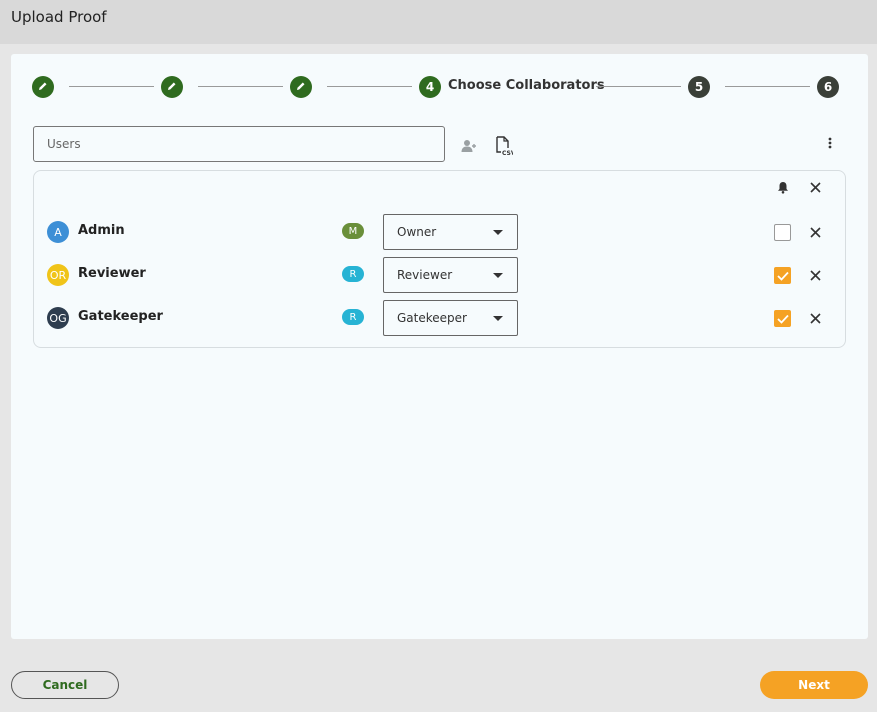  Describe the element at coordinates (526, 85) in the screenshot. I see `step-4-label: Choose Collaborators` at that location.